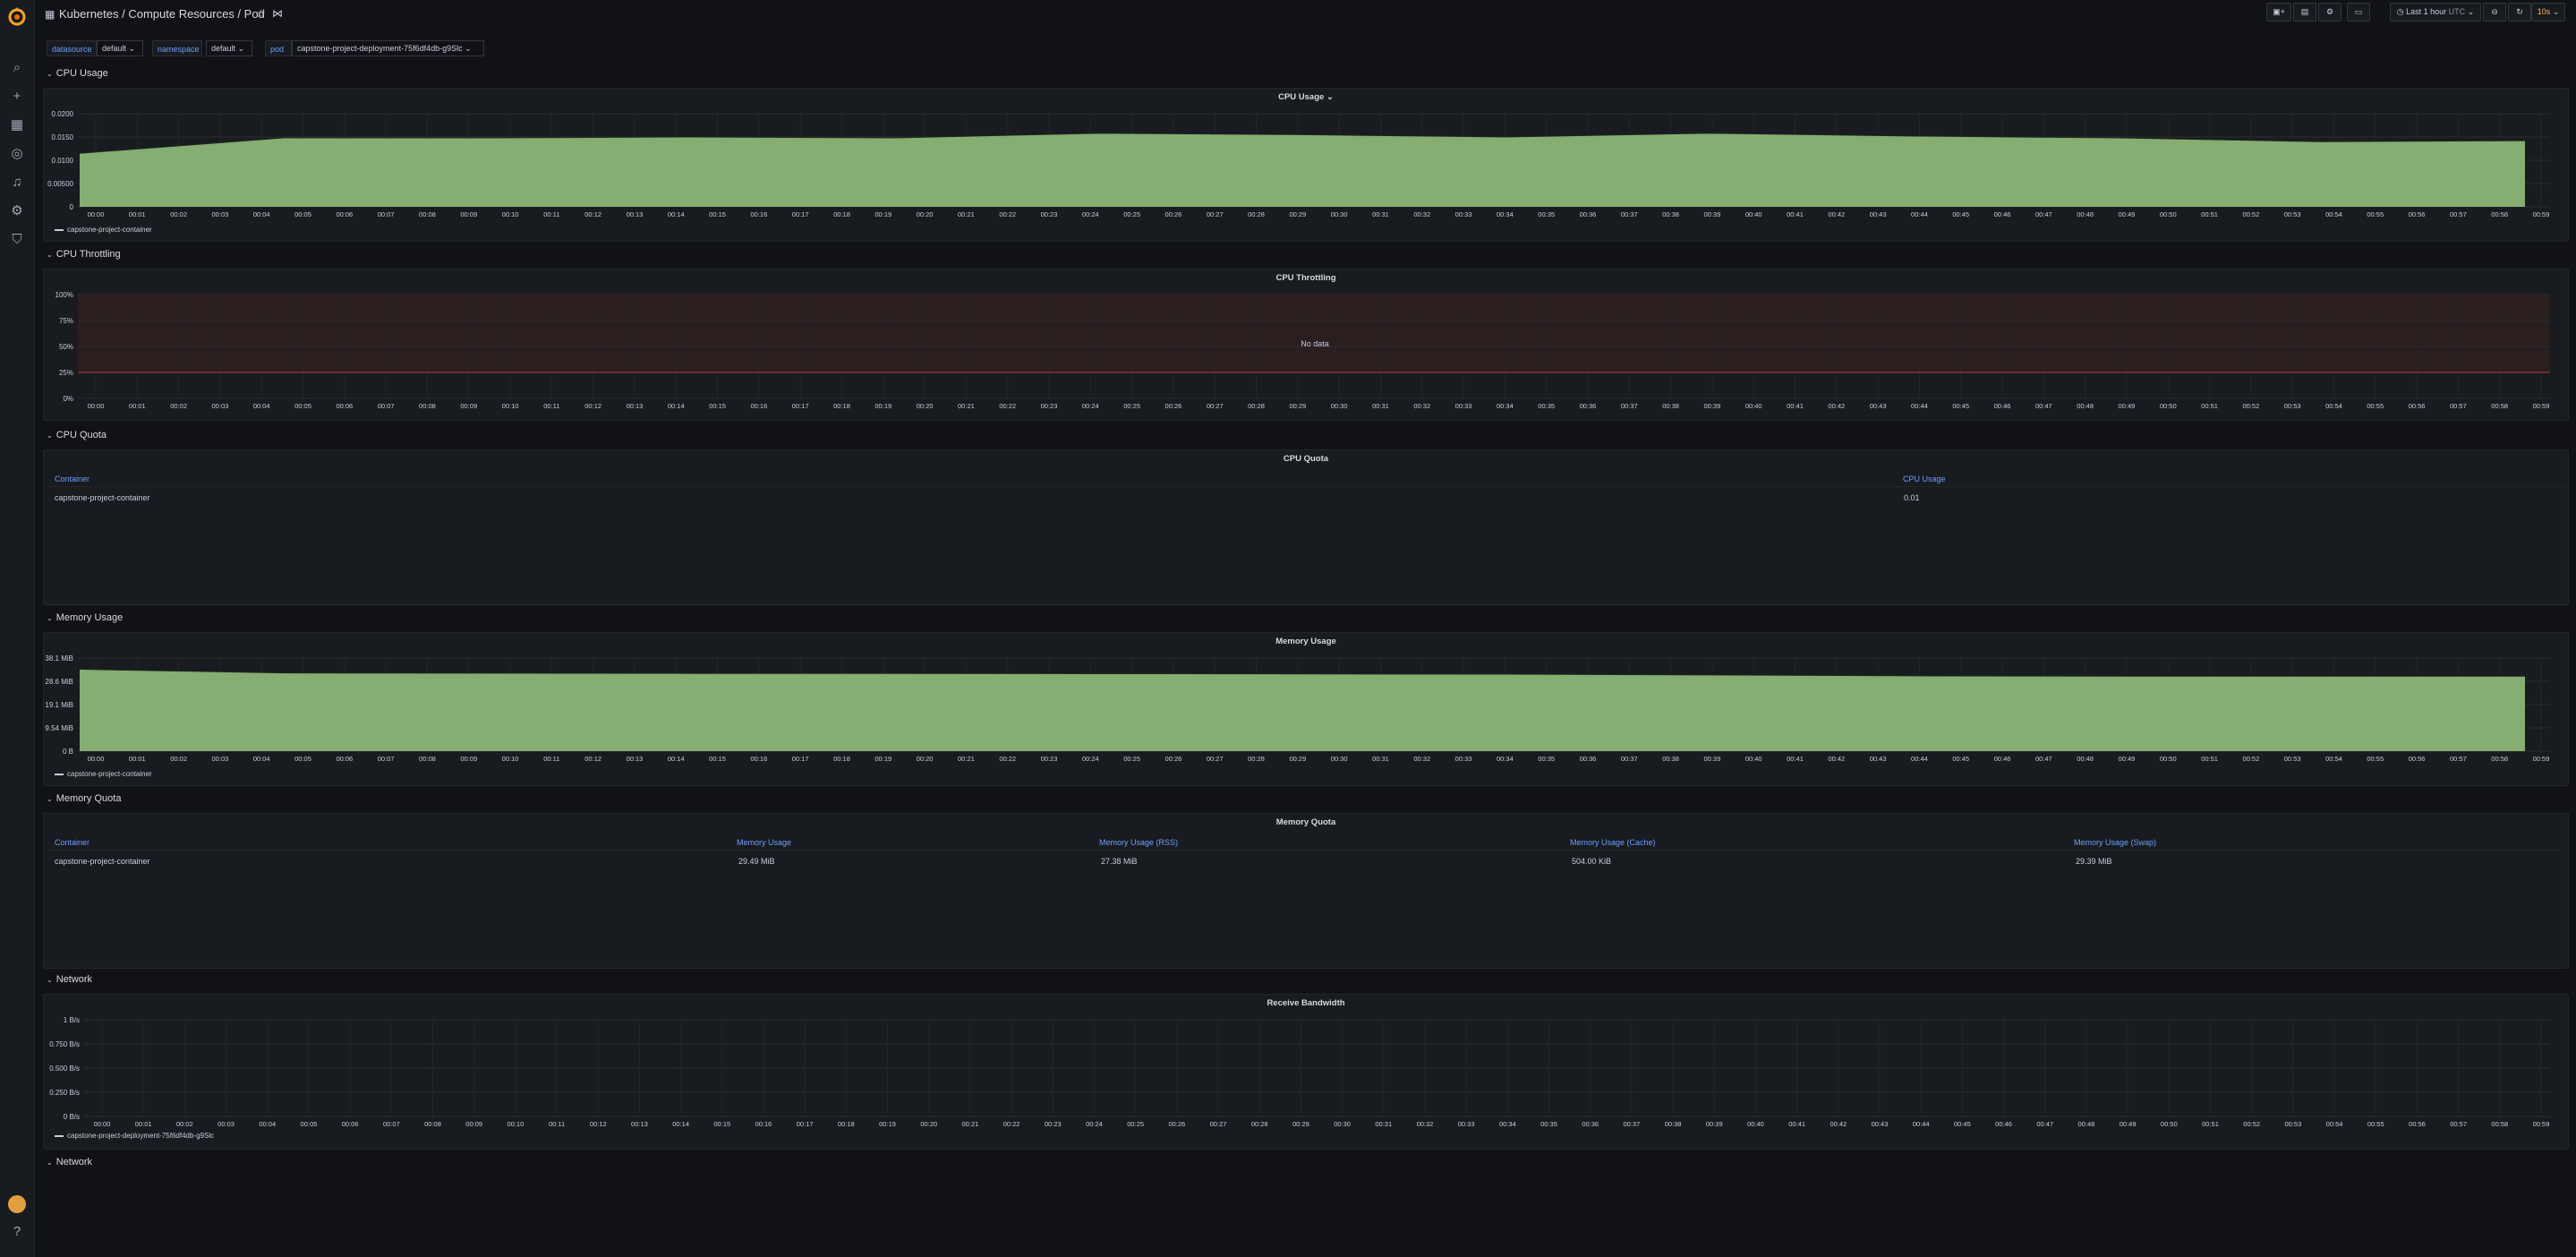 The width and height of the screenshot is (2576, 1257). Describe the element at coordinates (391, 1124) in the screenshot. I see `x-tick-label: 00:07` at that location.